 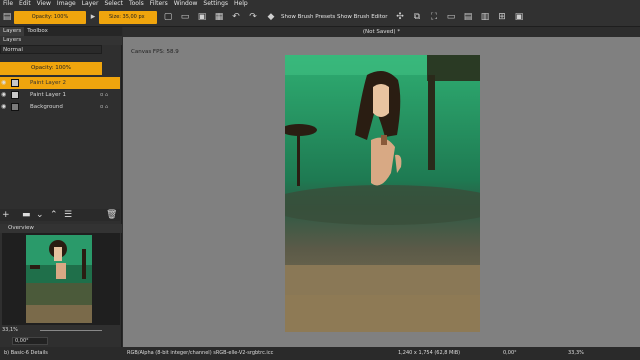 What do you see at coordinates (44, 4) in the screenshot?
I see `menu-view: View` at bounding box center [44, 4].